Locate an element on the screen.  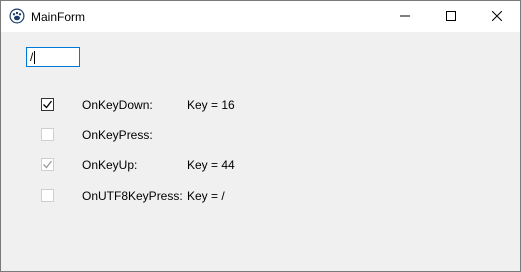
onkeyup-label: OnKeyUp: is located at coordinates (110, 165).